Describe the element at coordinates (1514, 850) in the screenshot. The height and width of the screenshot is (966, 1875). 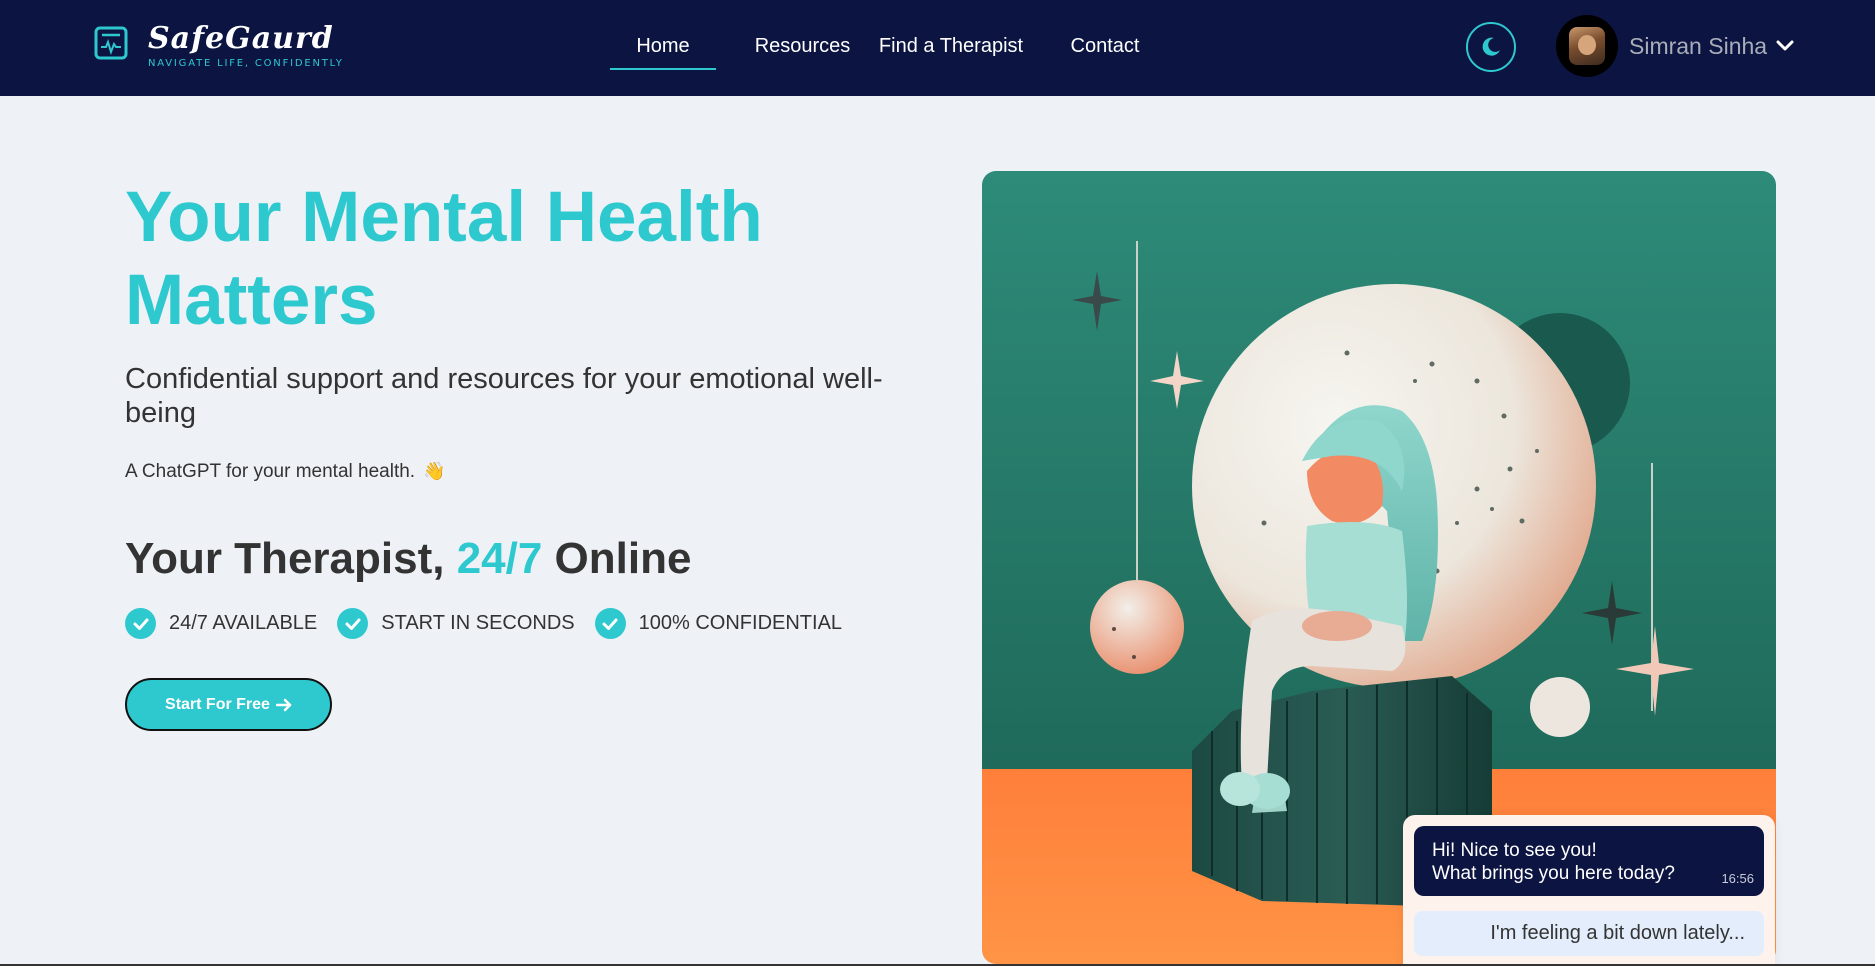
I see `chat-bot-line1: Hi! Nice to see you!` at that location.